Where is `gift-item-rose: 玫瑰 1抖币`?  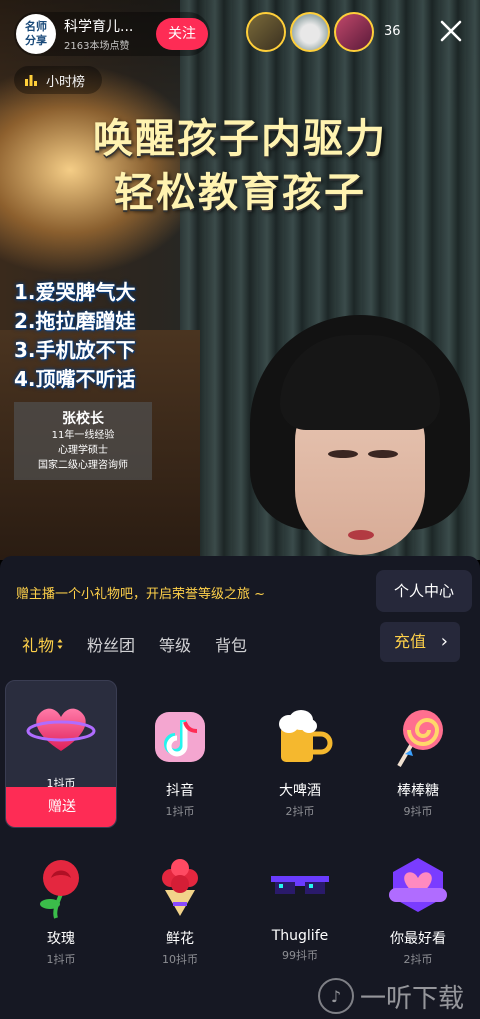 gift-item-rose: 玫瑰 1抖币 is located at coordinates (61, 911).